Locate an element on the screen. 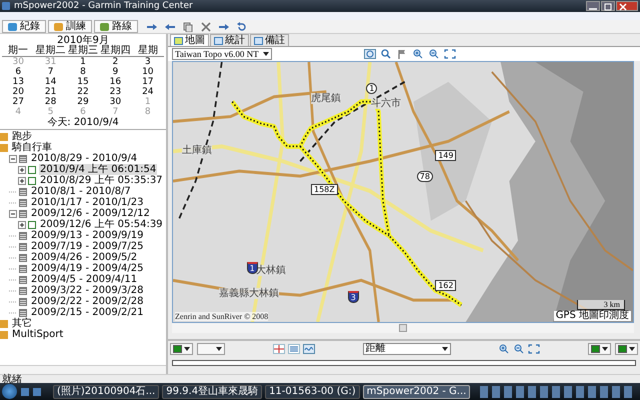  calendar-day: 14 is located at coordinates (50, 82).